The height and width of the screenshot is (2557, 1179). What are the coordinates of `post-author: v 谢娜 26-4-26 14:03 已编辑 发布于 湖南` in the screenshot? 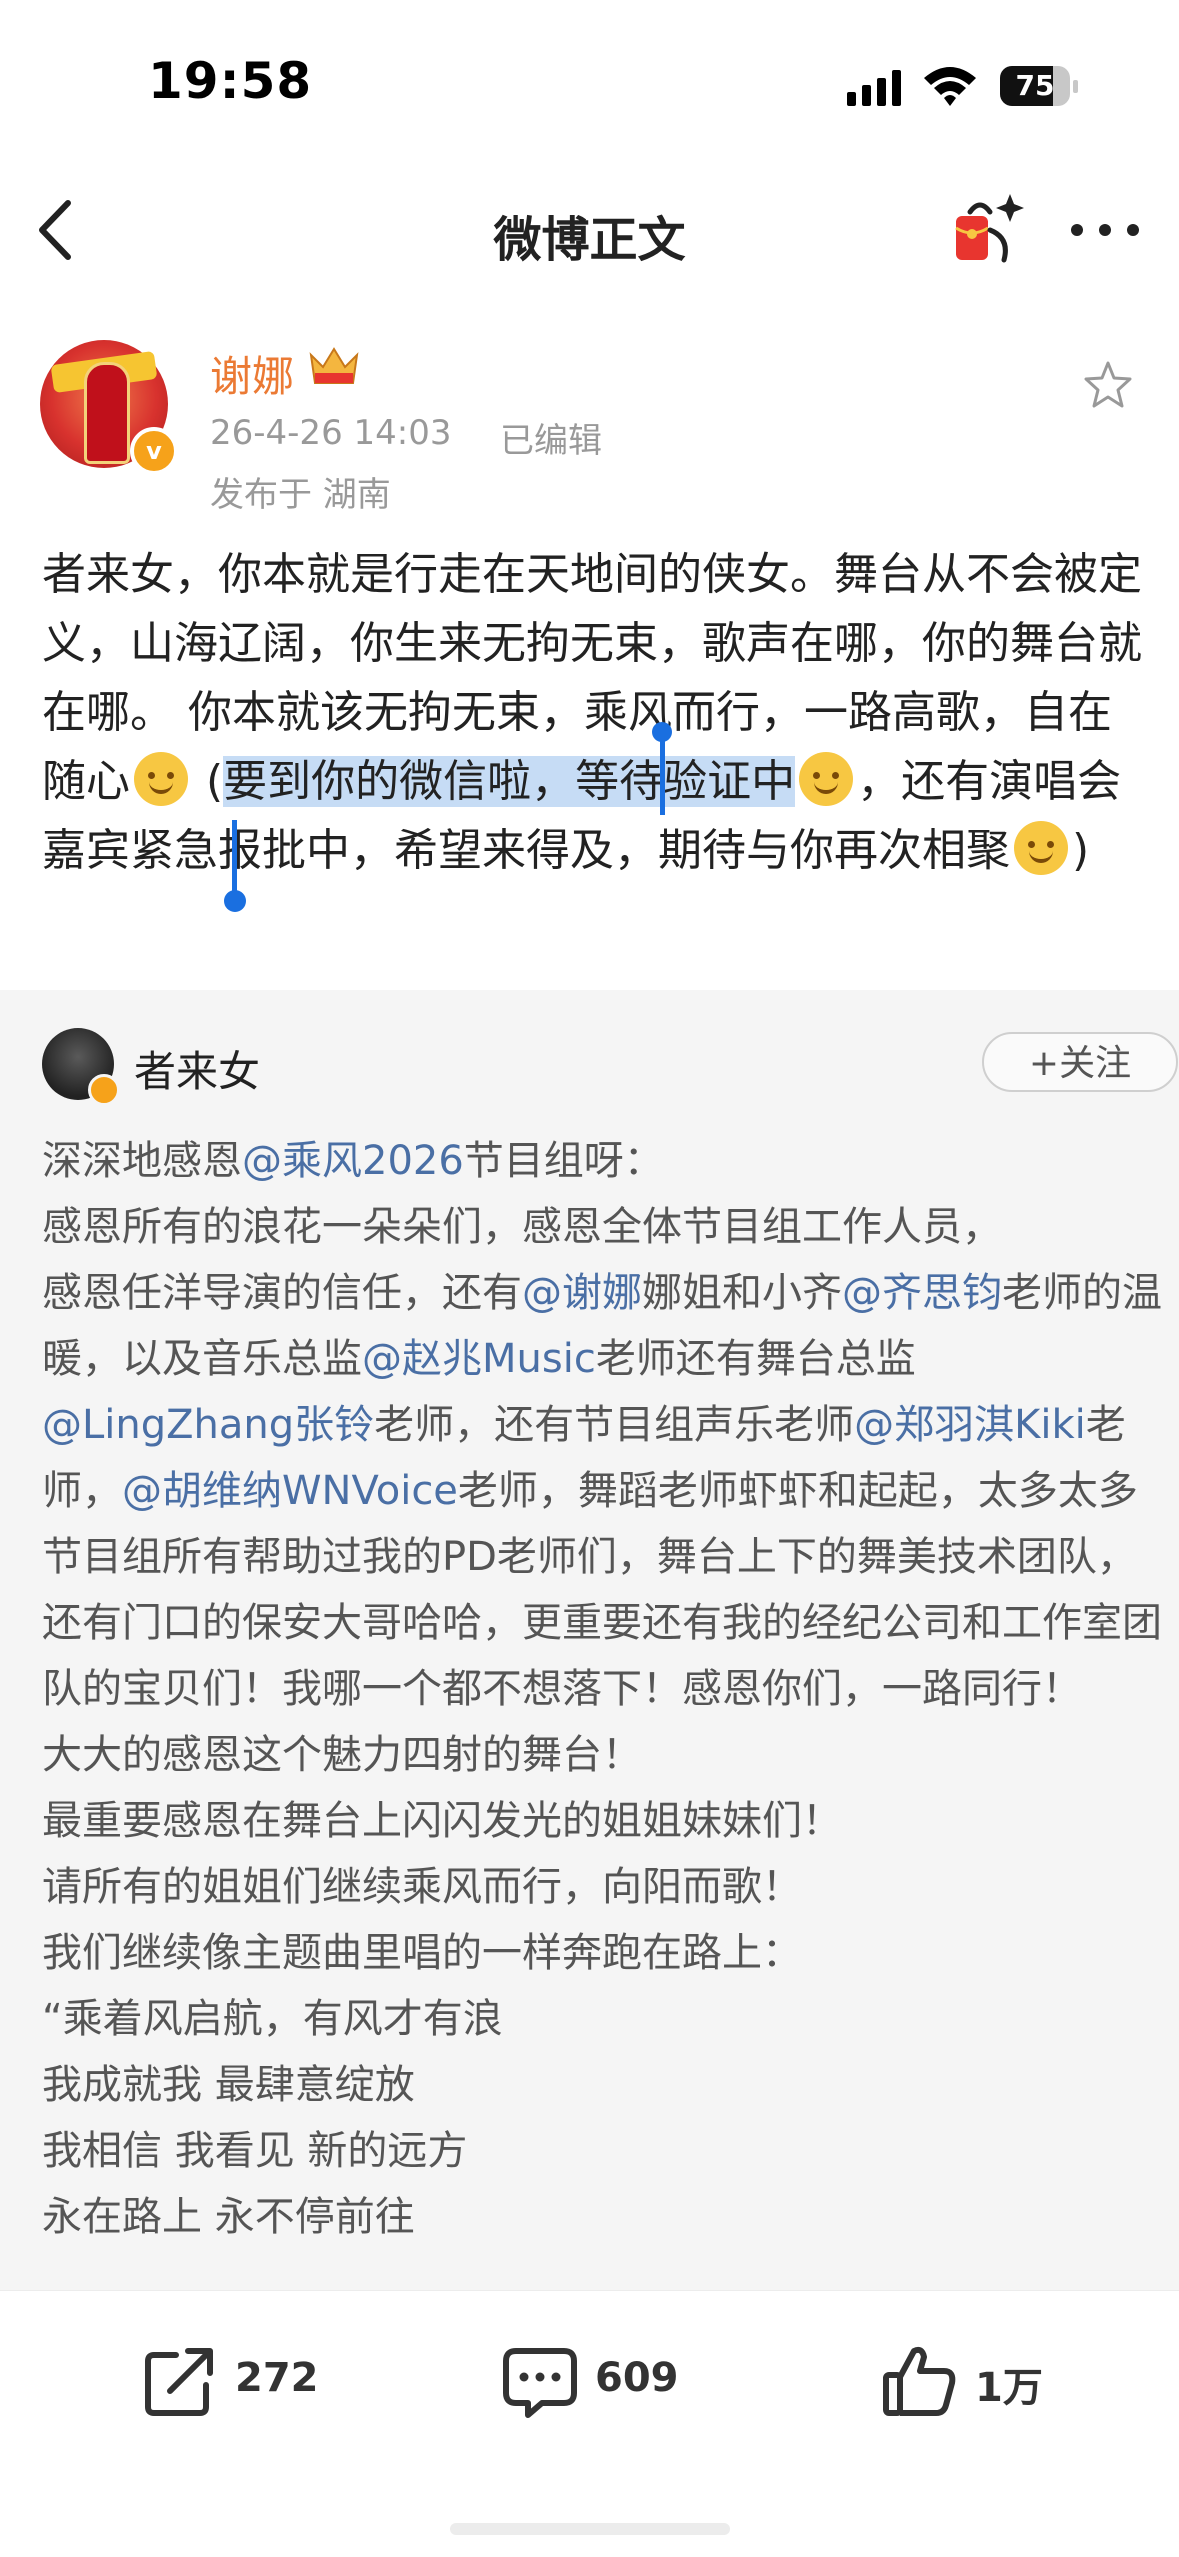 It's located at (589, 405).